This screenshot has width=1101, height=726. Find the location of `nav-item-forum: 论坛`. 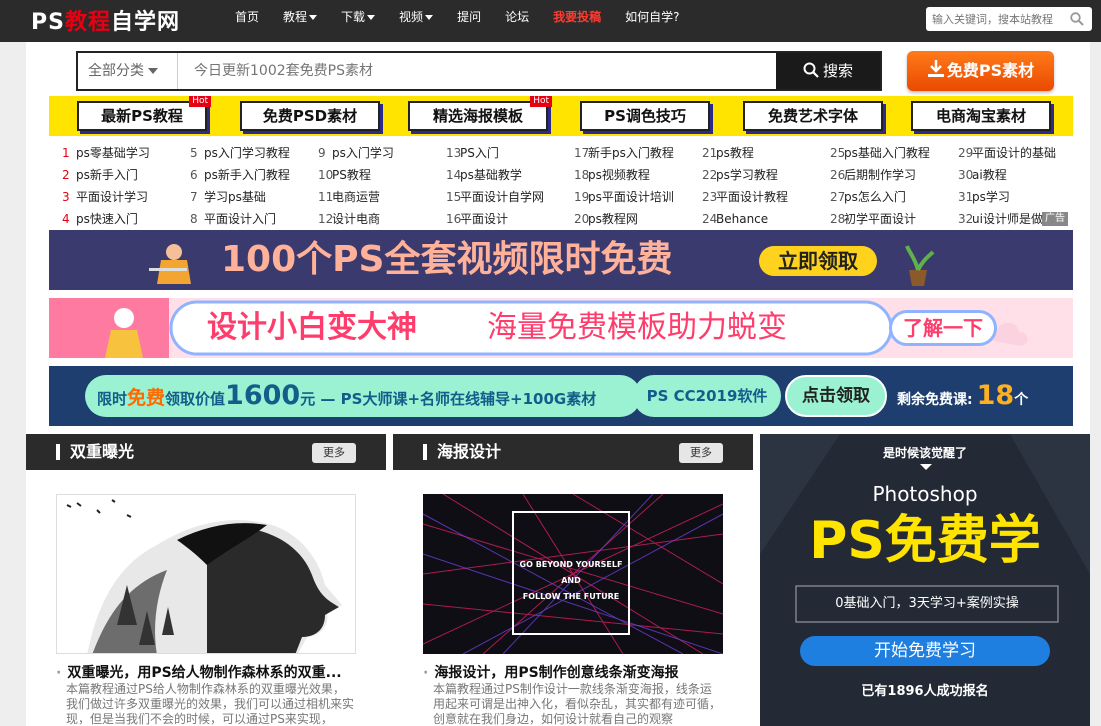

nav-item-forum: 论坛 is located at coordinates (517, 17).